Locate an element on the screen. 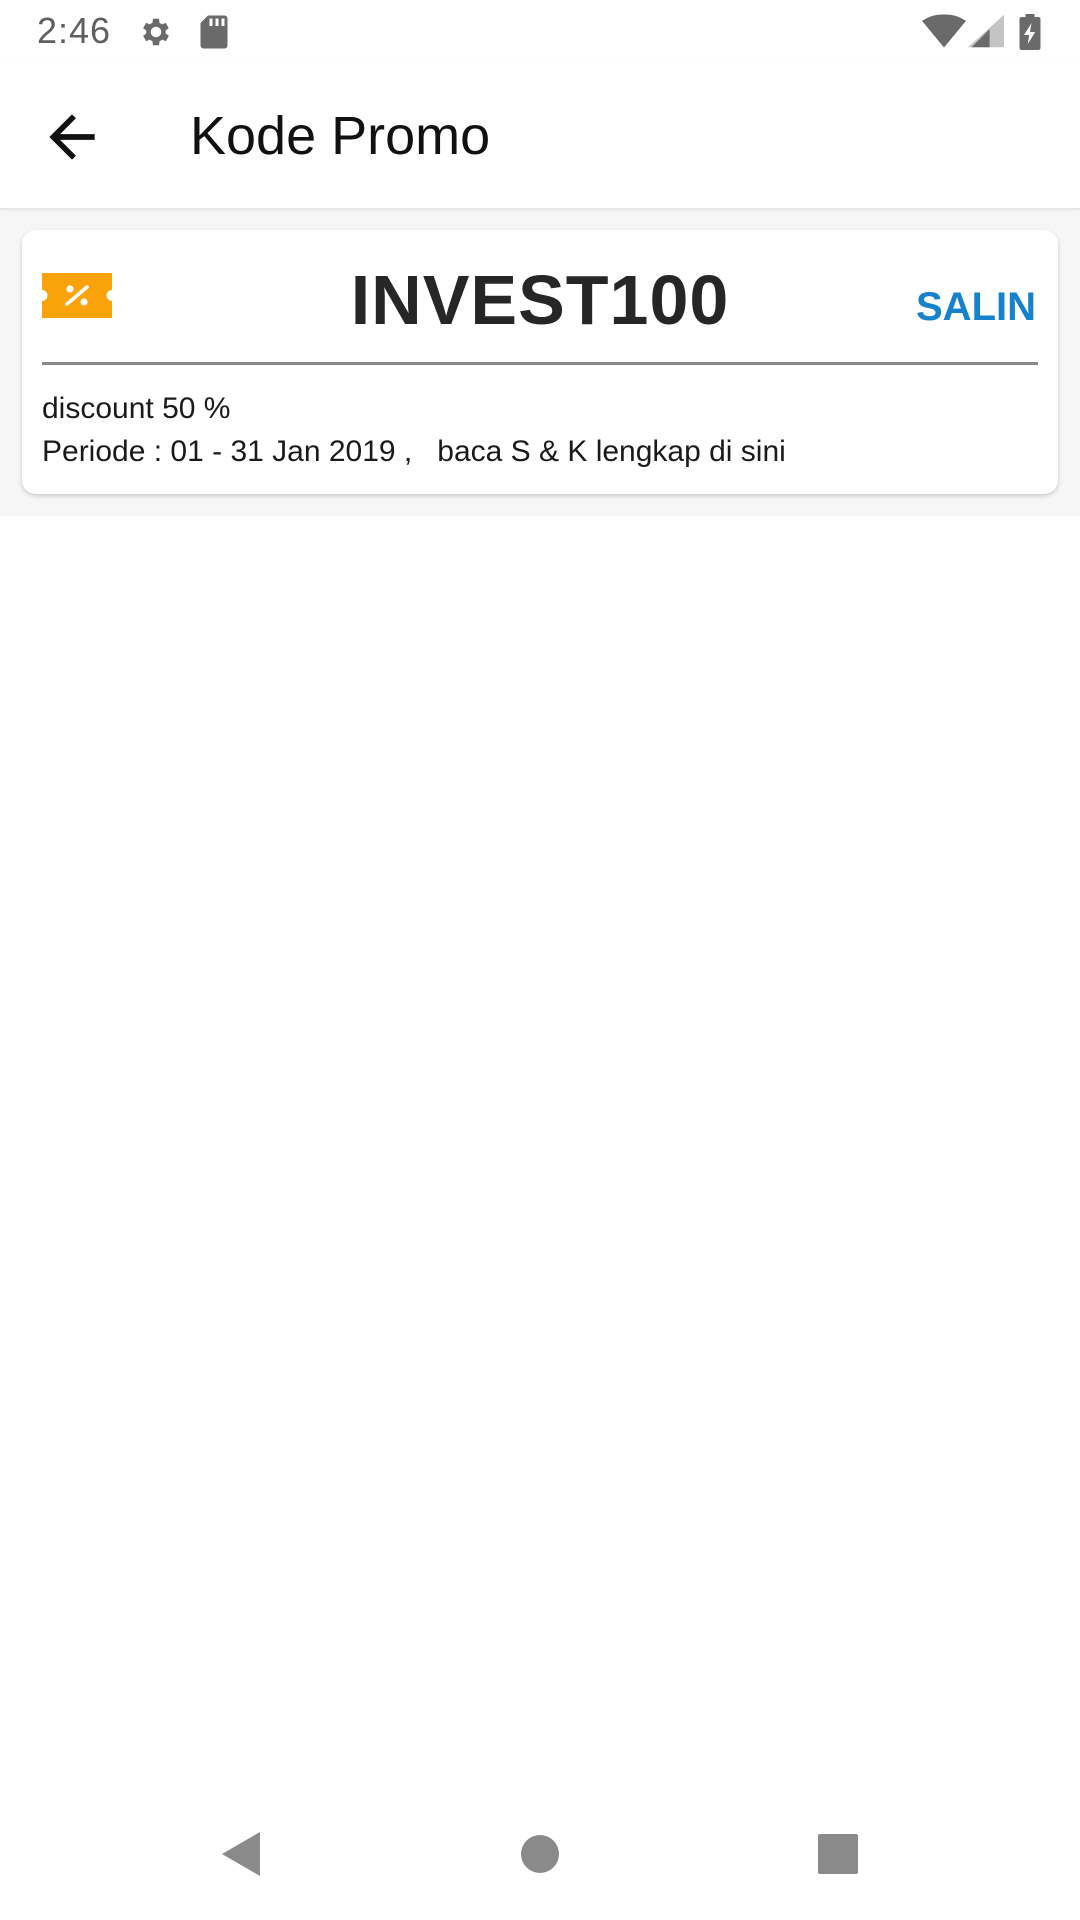 The width and height of the screenshot is (1080, 1920). promo-description: discount 50 % is located at coordinates (136, 408).